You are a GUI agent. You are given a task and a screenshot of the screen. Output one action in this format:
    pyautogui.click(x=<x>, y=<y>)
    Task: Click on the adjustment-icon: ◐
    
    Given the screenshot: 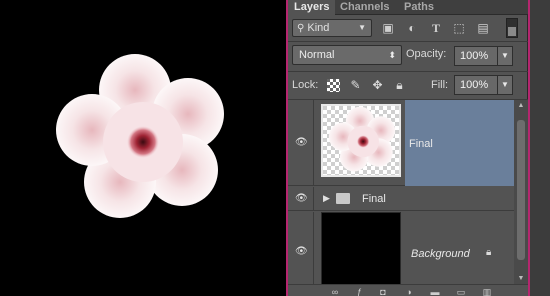 What is the action you would take?
    pyautogui.click(x=412, y=28)
    